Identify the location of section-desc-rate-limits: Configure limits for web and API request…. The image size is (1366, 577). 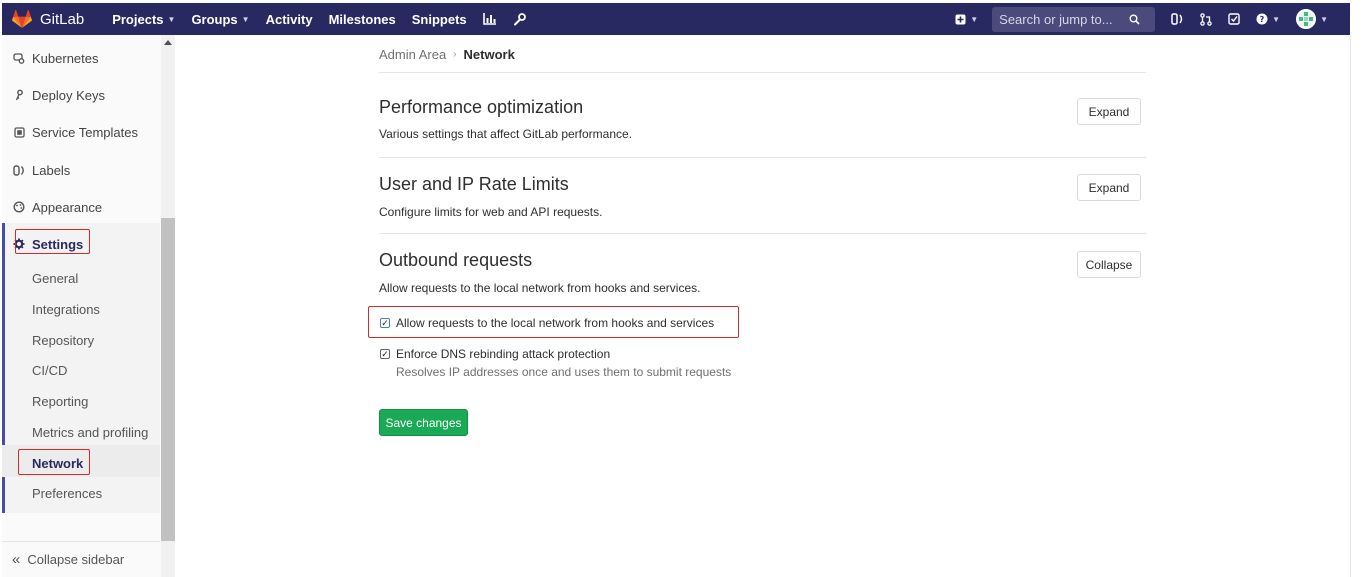
(491, 212).